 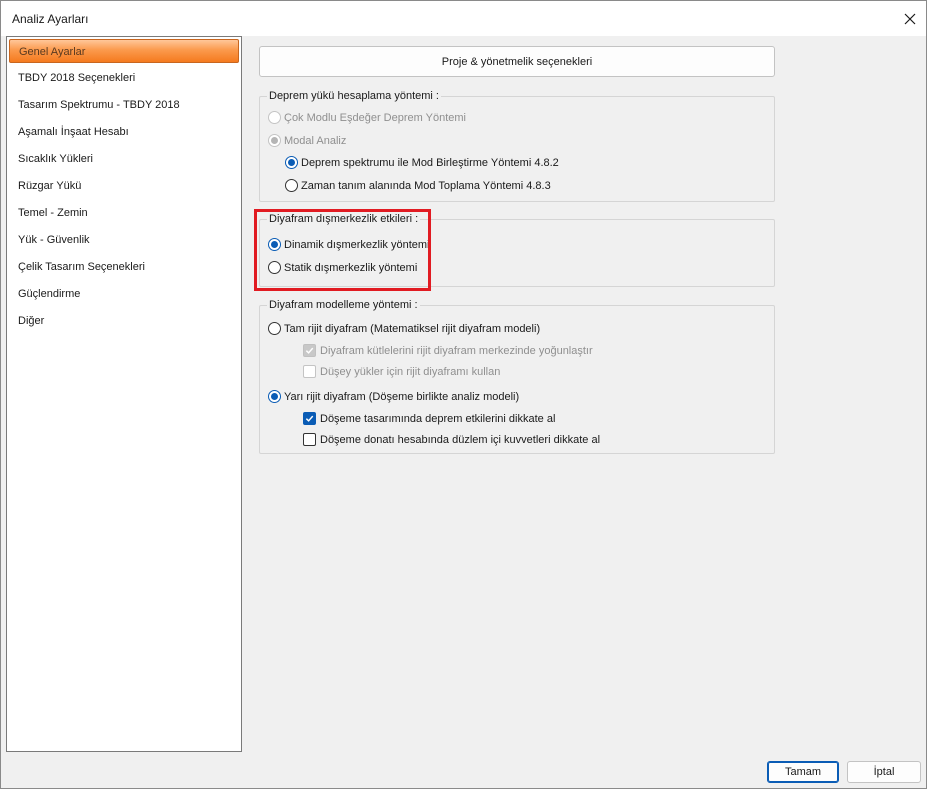 I want to click on seismic-method-legend: Deprem yükü hesaplama yöntemi :, so click(x=354, y=96).